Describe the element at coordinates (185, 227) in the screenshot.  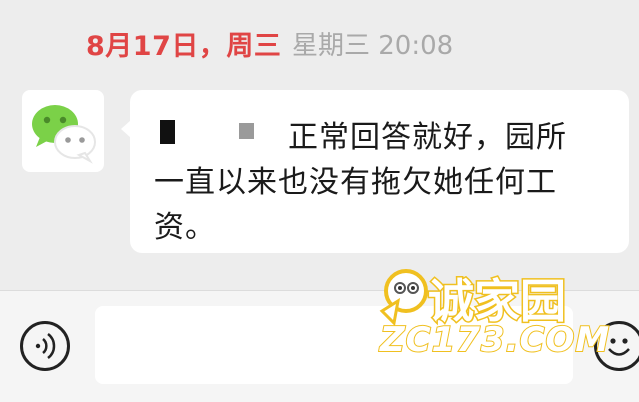
I see `message-text-line: 资。` at that location.